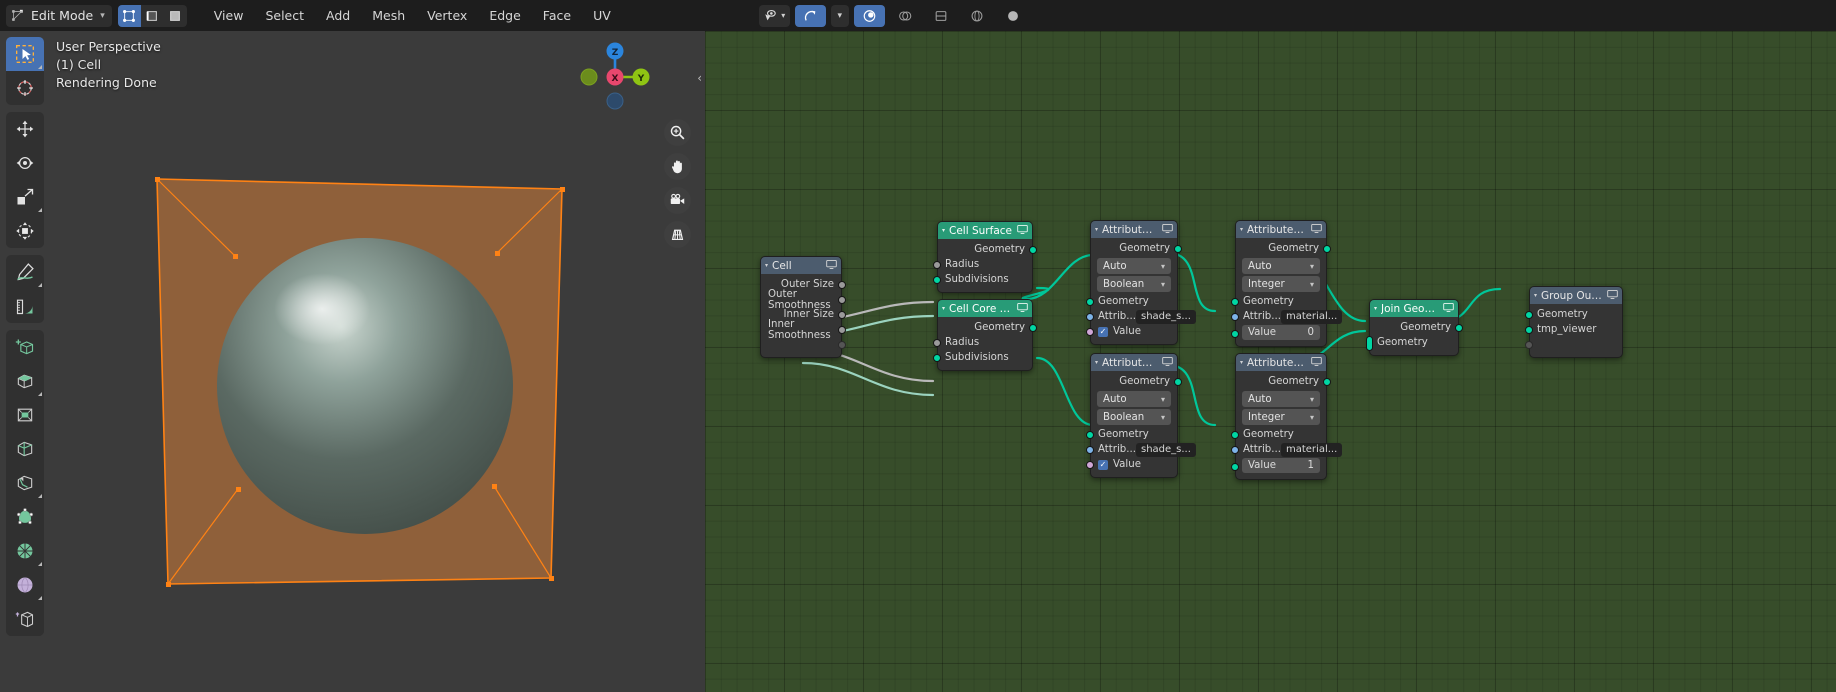 The image size is (1836, 692). I want to click on data-type-dropdown: Integer ▾, so click(1281, 284).